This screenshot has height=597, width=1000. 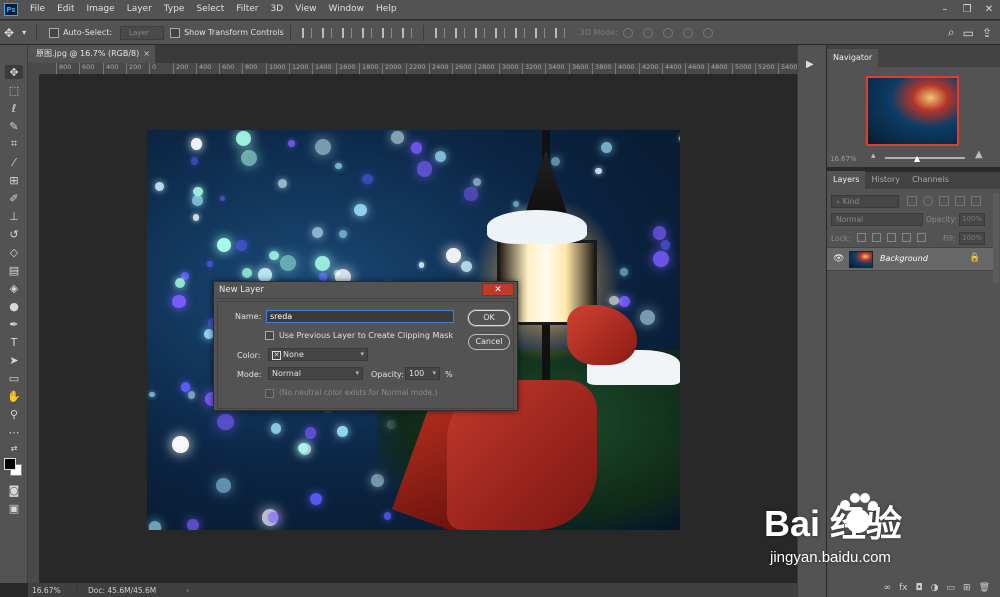 What do you see at coordinates (14, 180) in the screenshot?
I see `healing-brush-icon: ⊞` at bounding box center [14, 180].